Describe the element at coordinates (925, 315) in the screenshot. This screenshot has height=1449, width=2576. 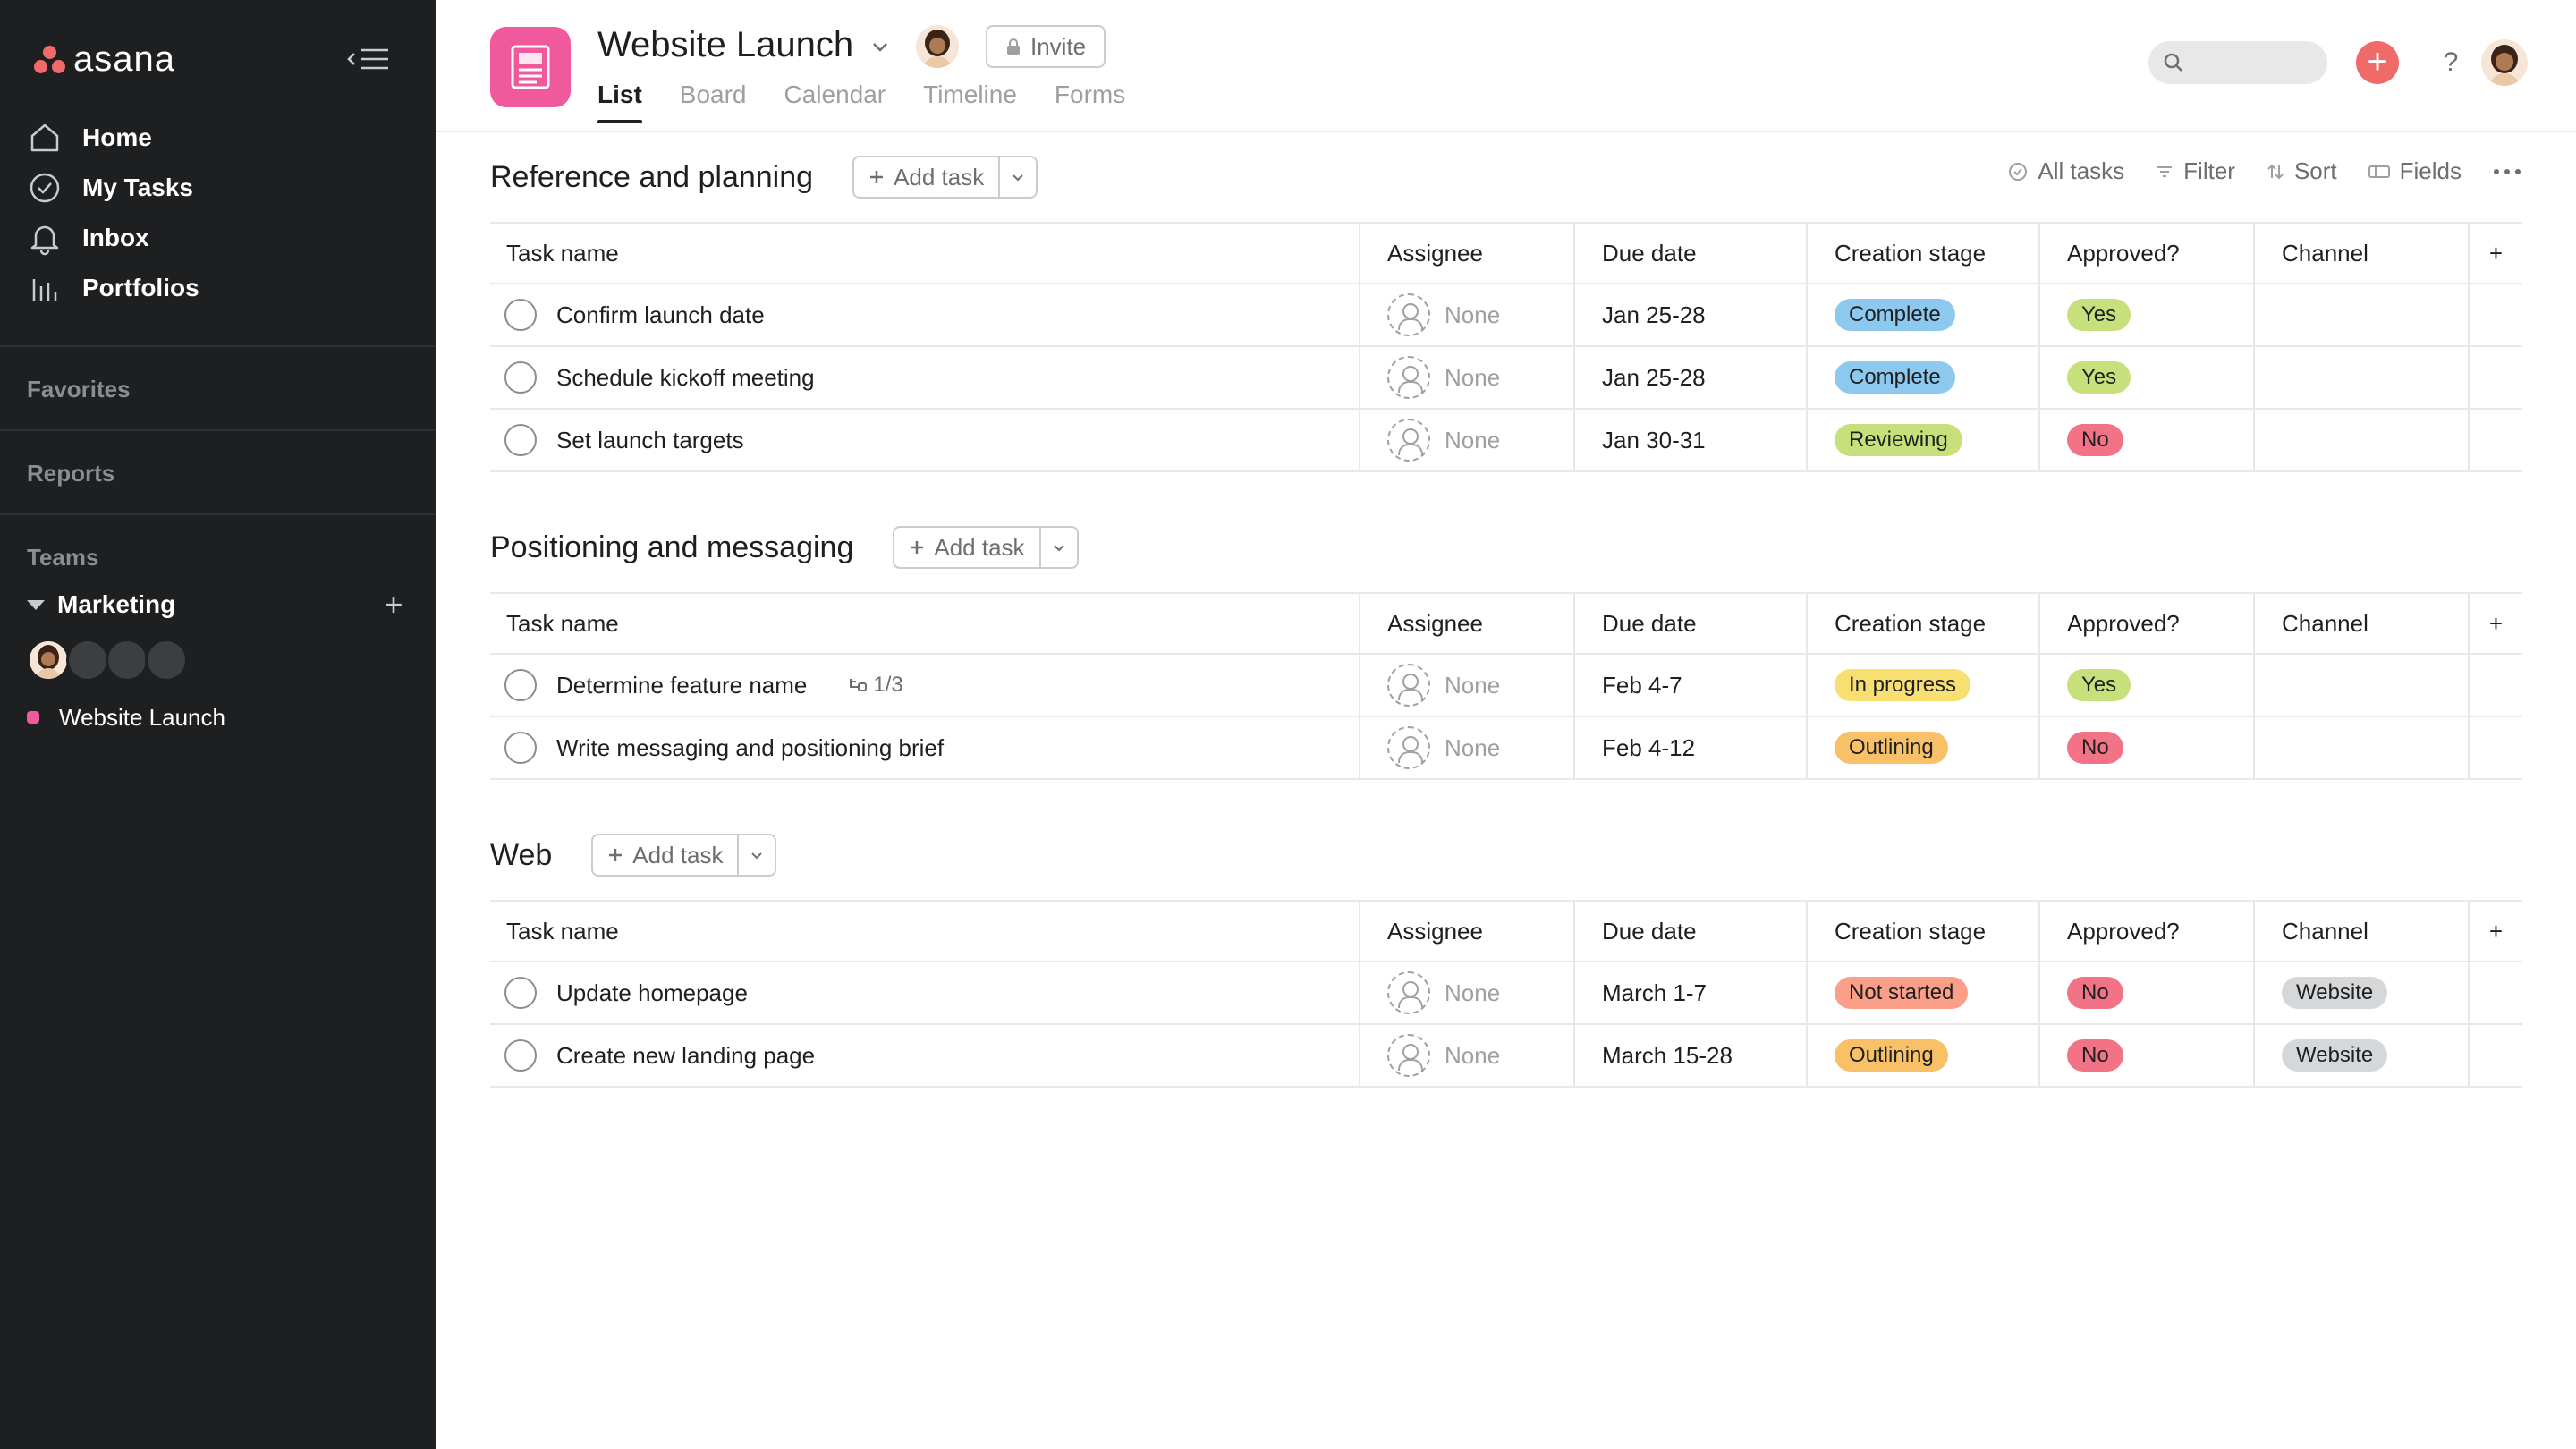
I see `task-name-cell: Confirm launch date` at that location.